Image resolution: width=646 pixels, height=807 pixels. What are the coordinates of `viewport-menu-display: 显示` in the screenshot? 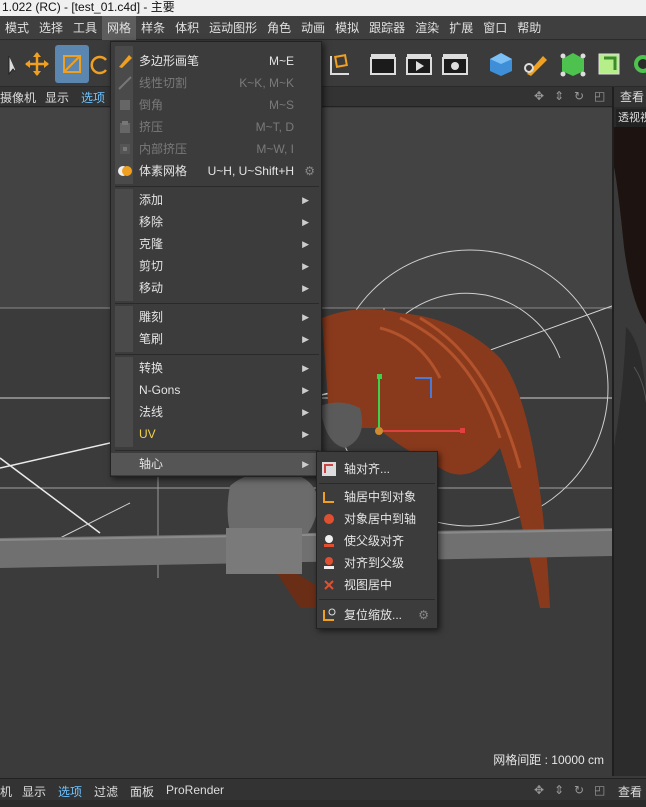 It's located at (57, 97).